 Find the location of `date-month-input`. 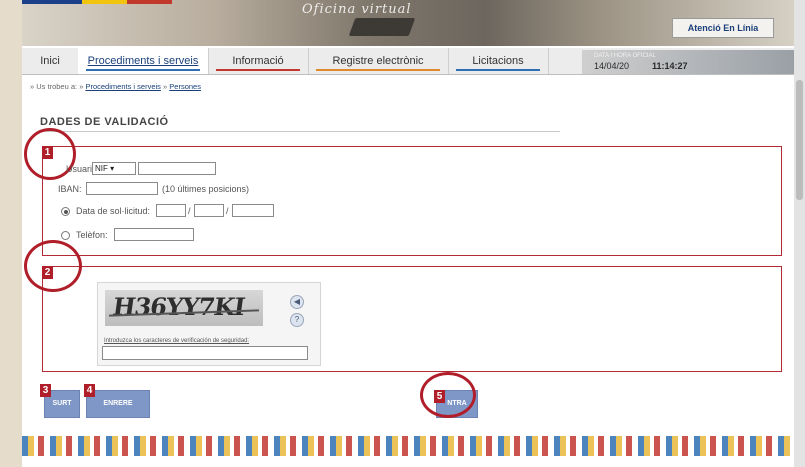

date-month-input is located at coordinates (209, 210).